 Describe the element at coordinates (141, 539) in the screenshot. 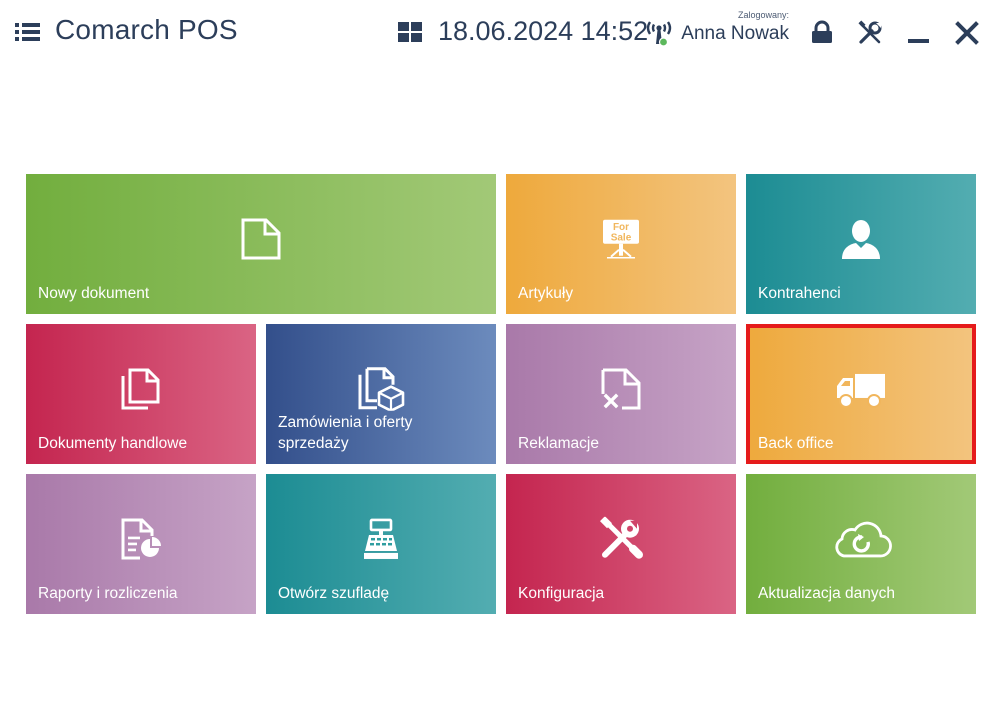

I see `report-icon` at that location.